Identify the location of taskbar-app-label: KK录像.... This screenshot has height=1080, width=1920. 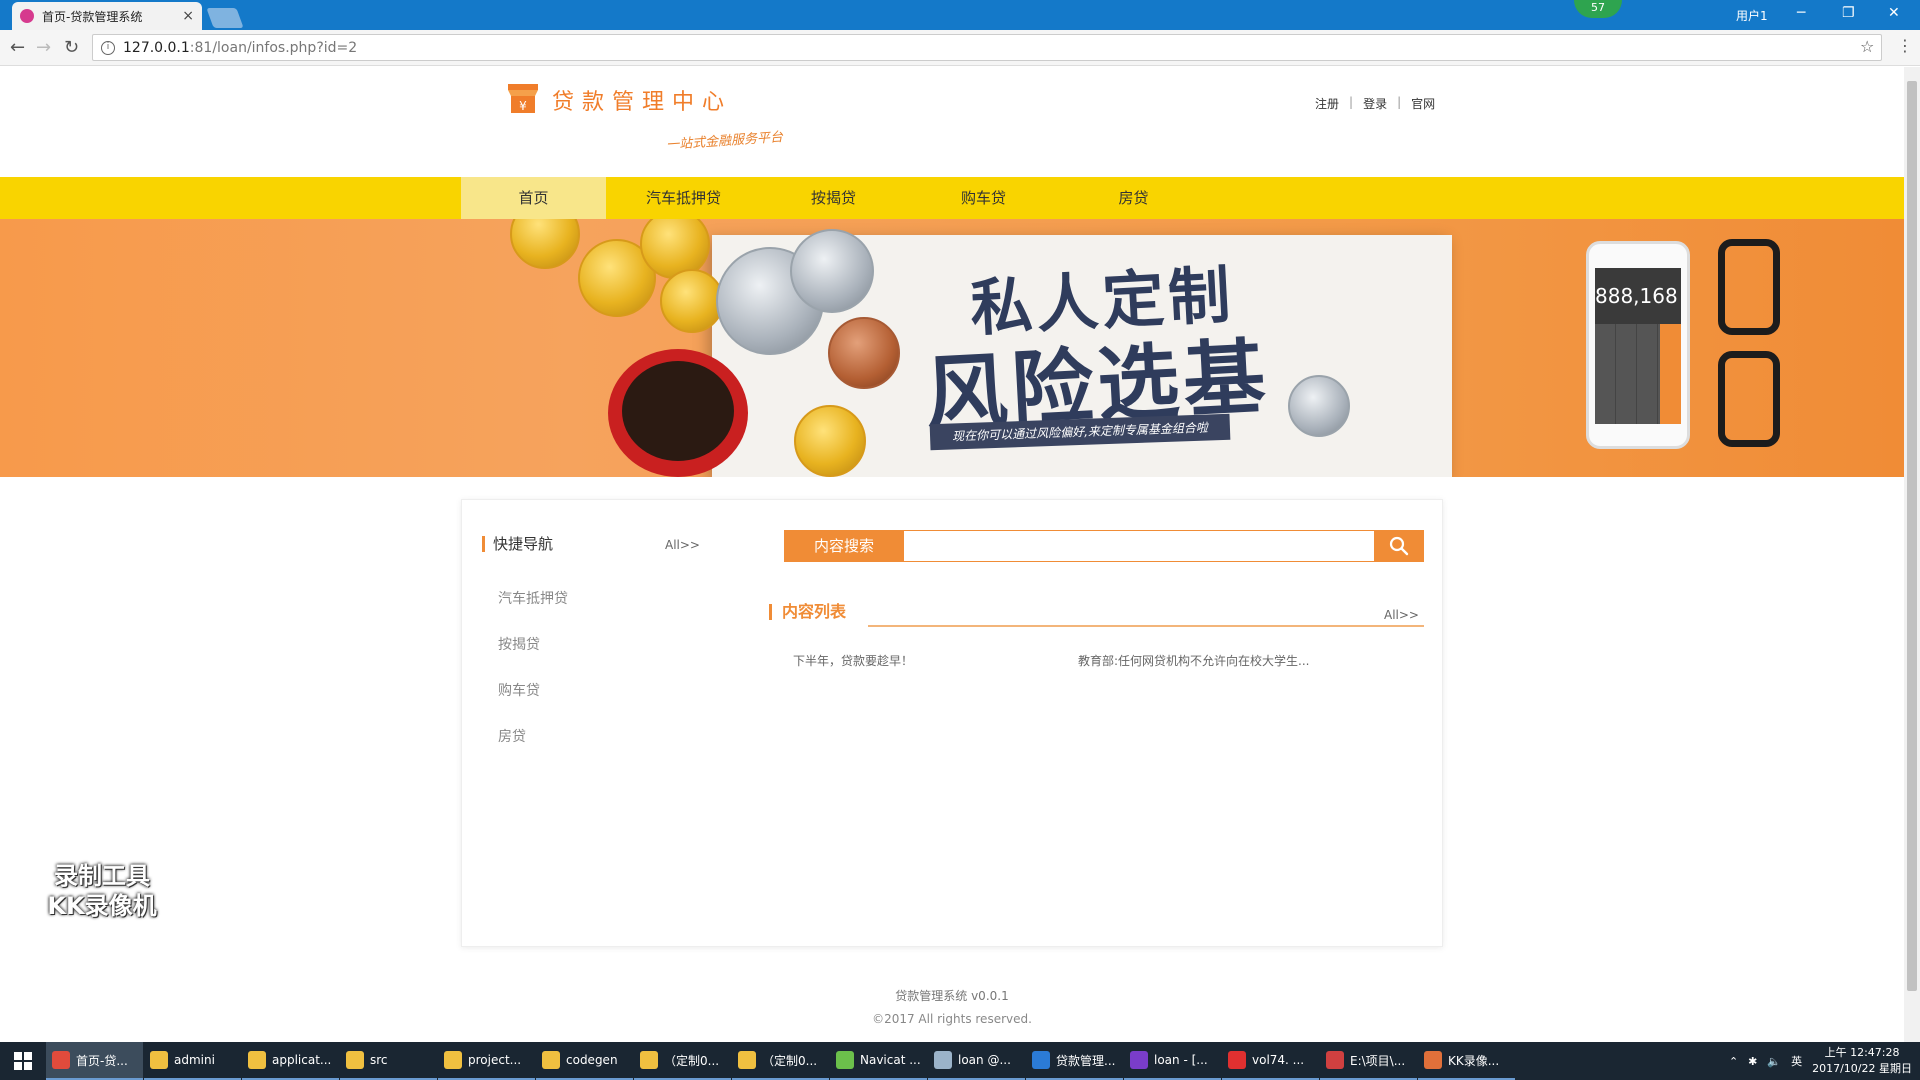
(1474, 1060).